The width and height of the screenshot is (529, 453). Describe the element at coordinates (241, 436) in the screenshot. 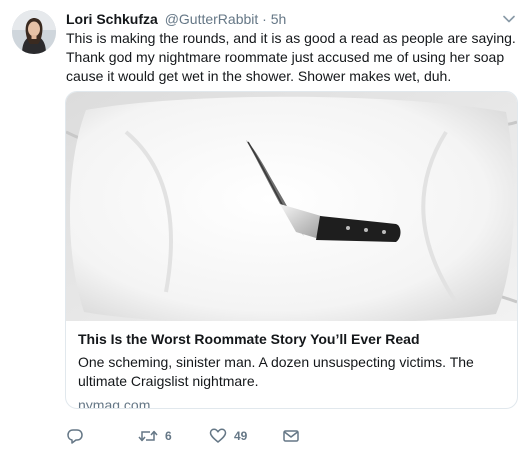

I see `like-count: 49` at that location.